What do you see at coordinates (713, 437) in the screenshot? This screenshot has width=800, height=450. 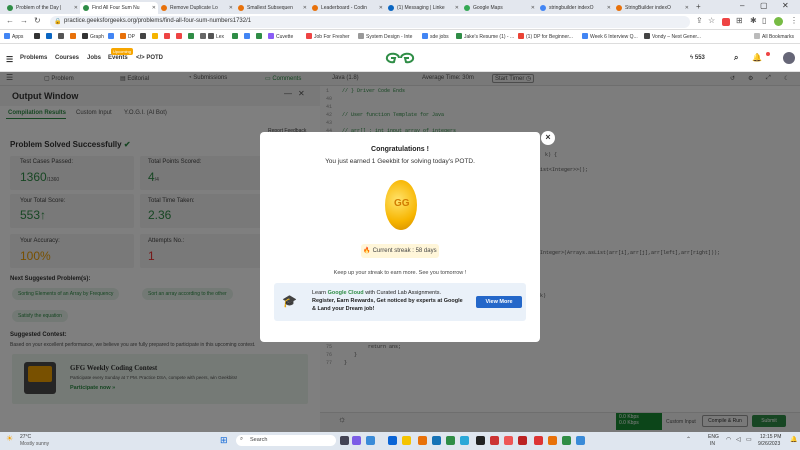 I see `language-indicator: ENG` at bounding box center [713, 437].